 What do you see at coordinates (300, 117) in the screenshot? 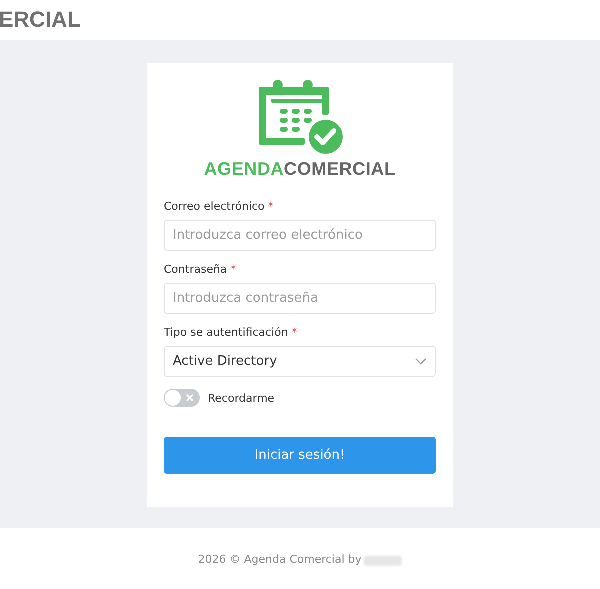
I see `calendar-check-icon` at bounding box center [300, 117].